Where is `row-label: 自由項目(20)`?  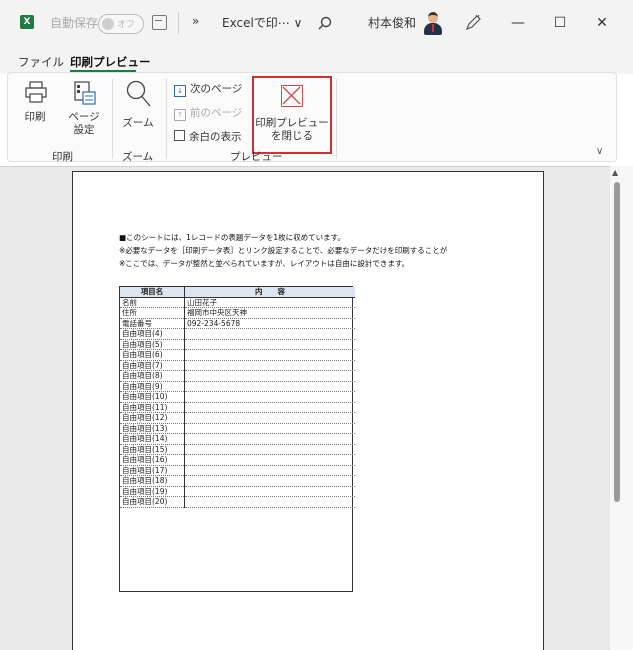
row-label: 自由項目(20) is located at coordinates (152, 502).